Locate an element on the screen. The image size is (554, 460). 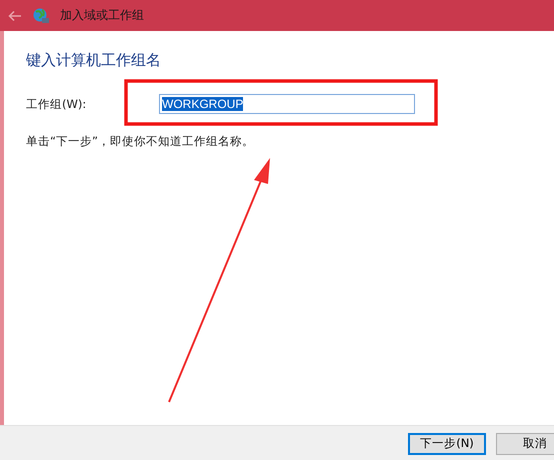
dialog-button: 下一步(N) is located at coordinates (447, 443).